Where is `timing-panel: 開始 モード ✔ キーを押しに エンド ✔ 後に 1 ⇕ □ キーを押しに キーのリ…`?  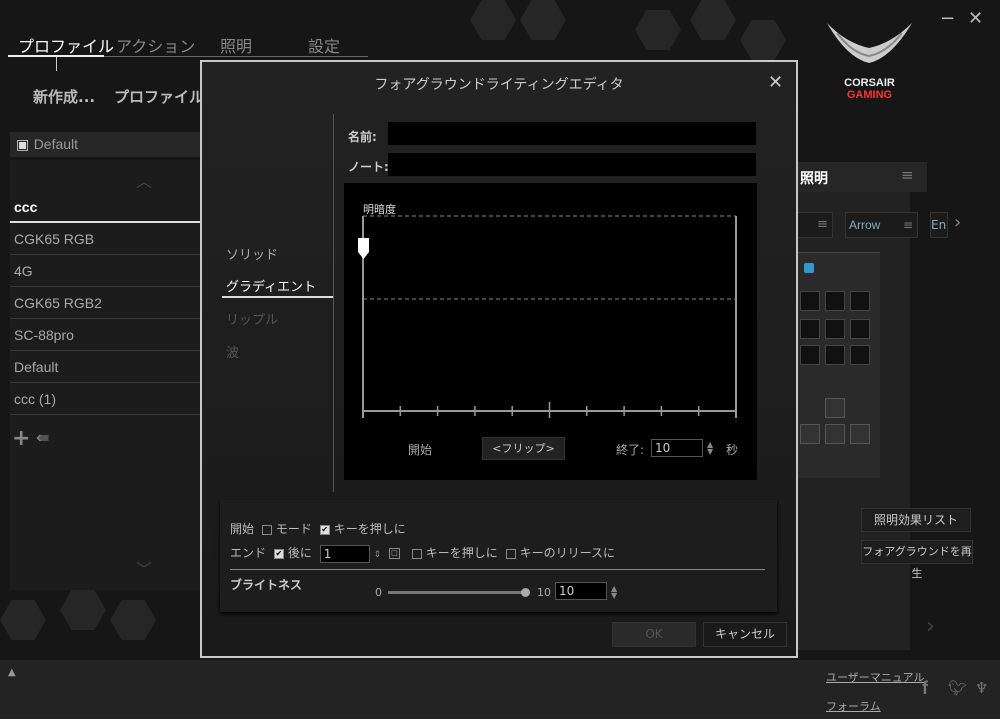
timing-panel: 開始 モード ✔ キーを押しに エンド ✔ 後に 1 ⇕ □ キーを押しに キーのリ… is located at coordinates (498, 556).